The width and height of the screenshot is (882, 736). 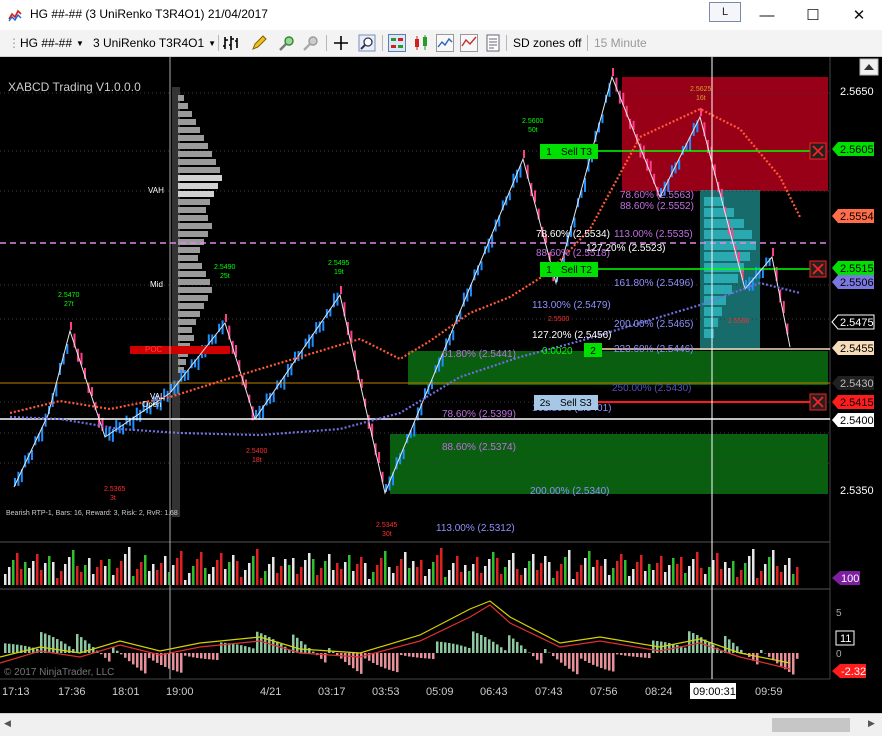 What do you see at coordinates (653, 234) in the screenshot?
I see `fib-label: 113.00% (2.5535)` at bounding box center [653, 234].